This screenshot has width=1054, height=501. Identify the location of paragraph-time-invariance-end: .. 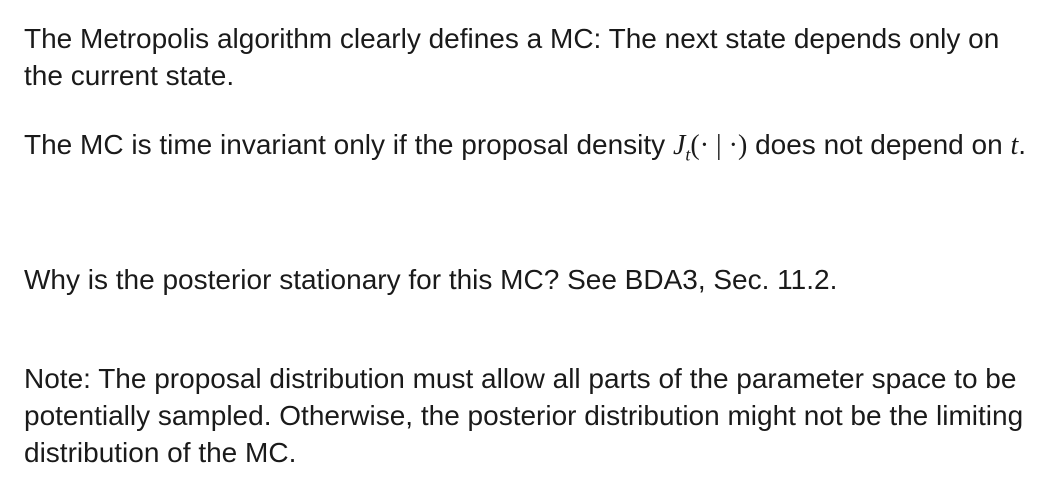
(1022, 144).